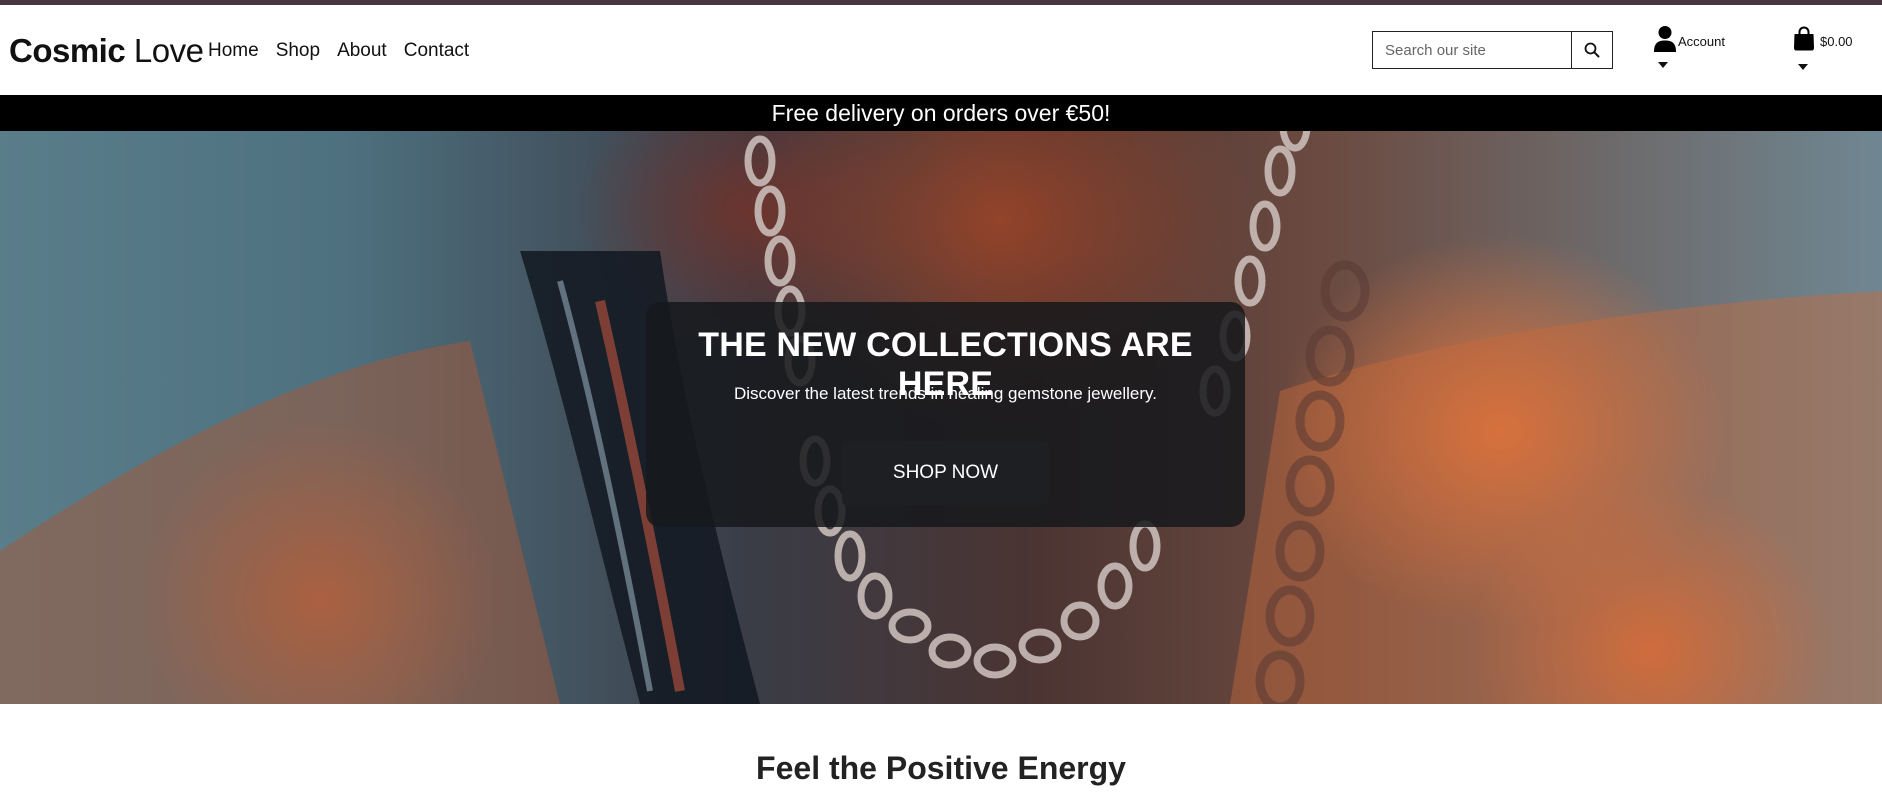 The height and width of the screenshot is (808, 1882). What do you see at coordinates (67, 50) in the screenshot?
I see `logo-bold-text: Cosmic` at bounding box center [67, 50].